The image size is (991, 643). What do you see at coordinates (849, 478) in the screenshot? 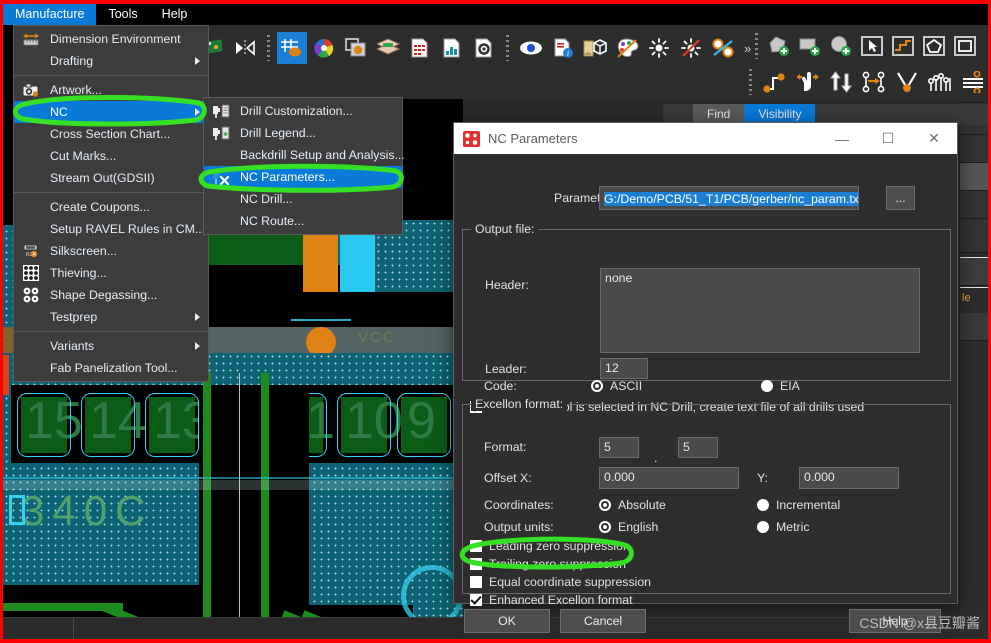
I see `offset-y-input: 0.000` at bounding box center [849, 478].